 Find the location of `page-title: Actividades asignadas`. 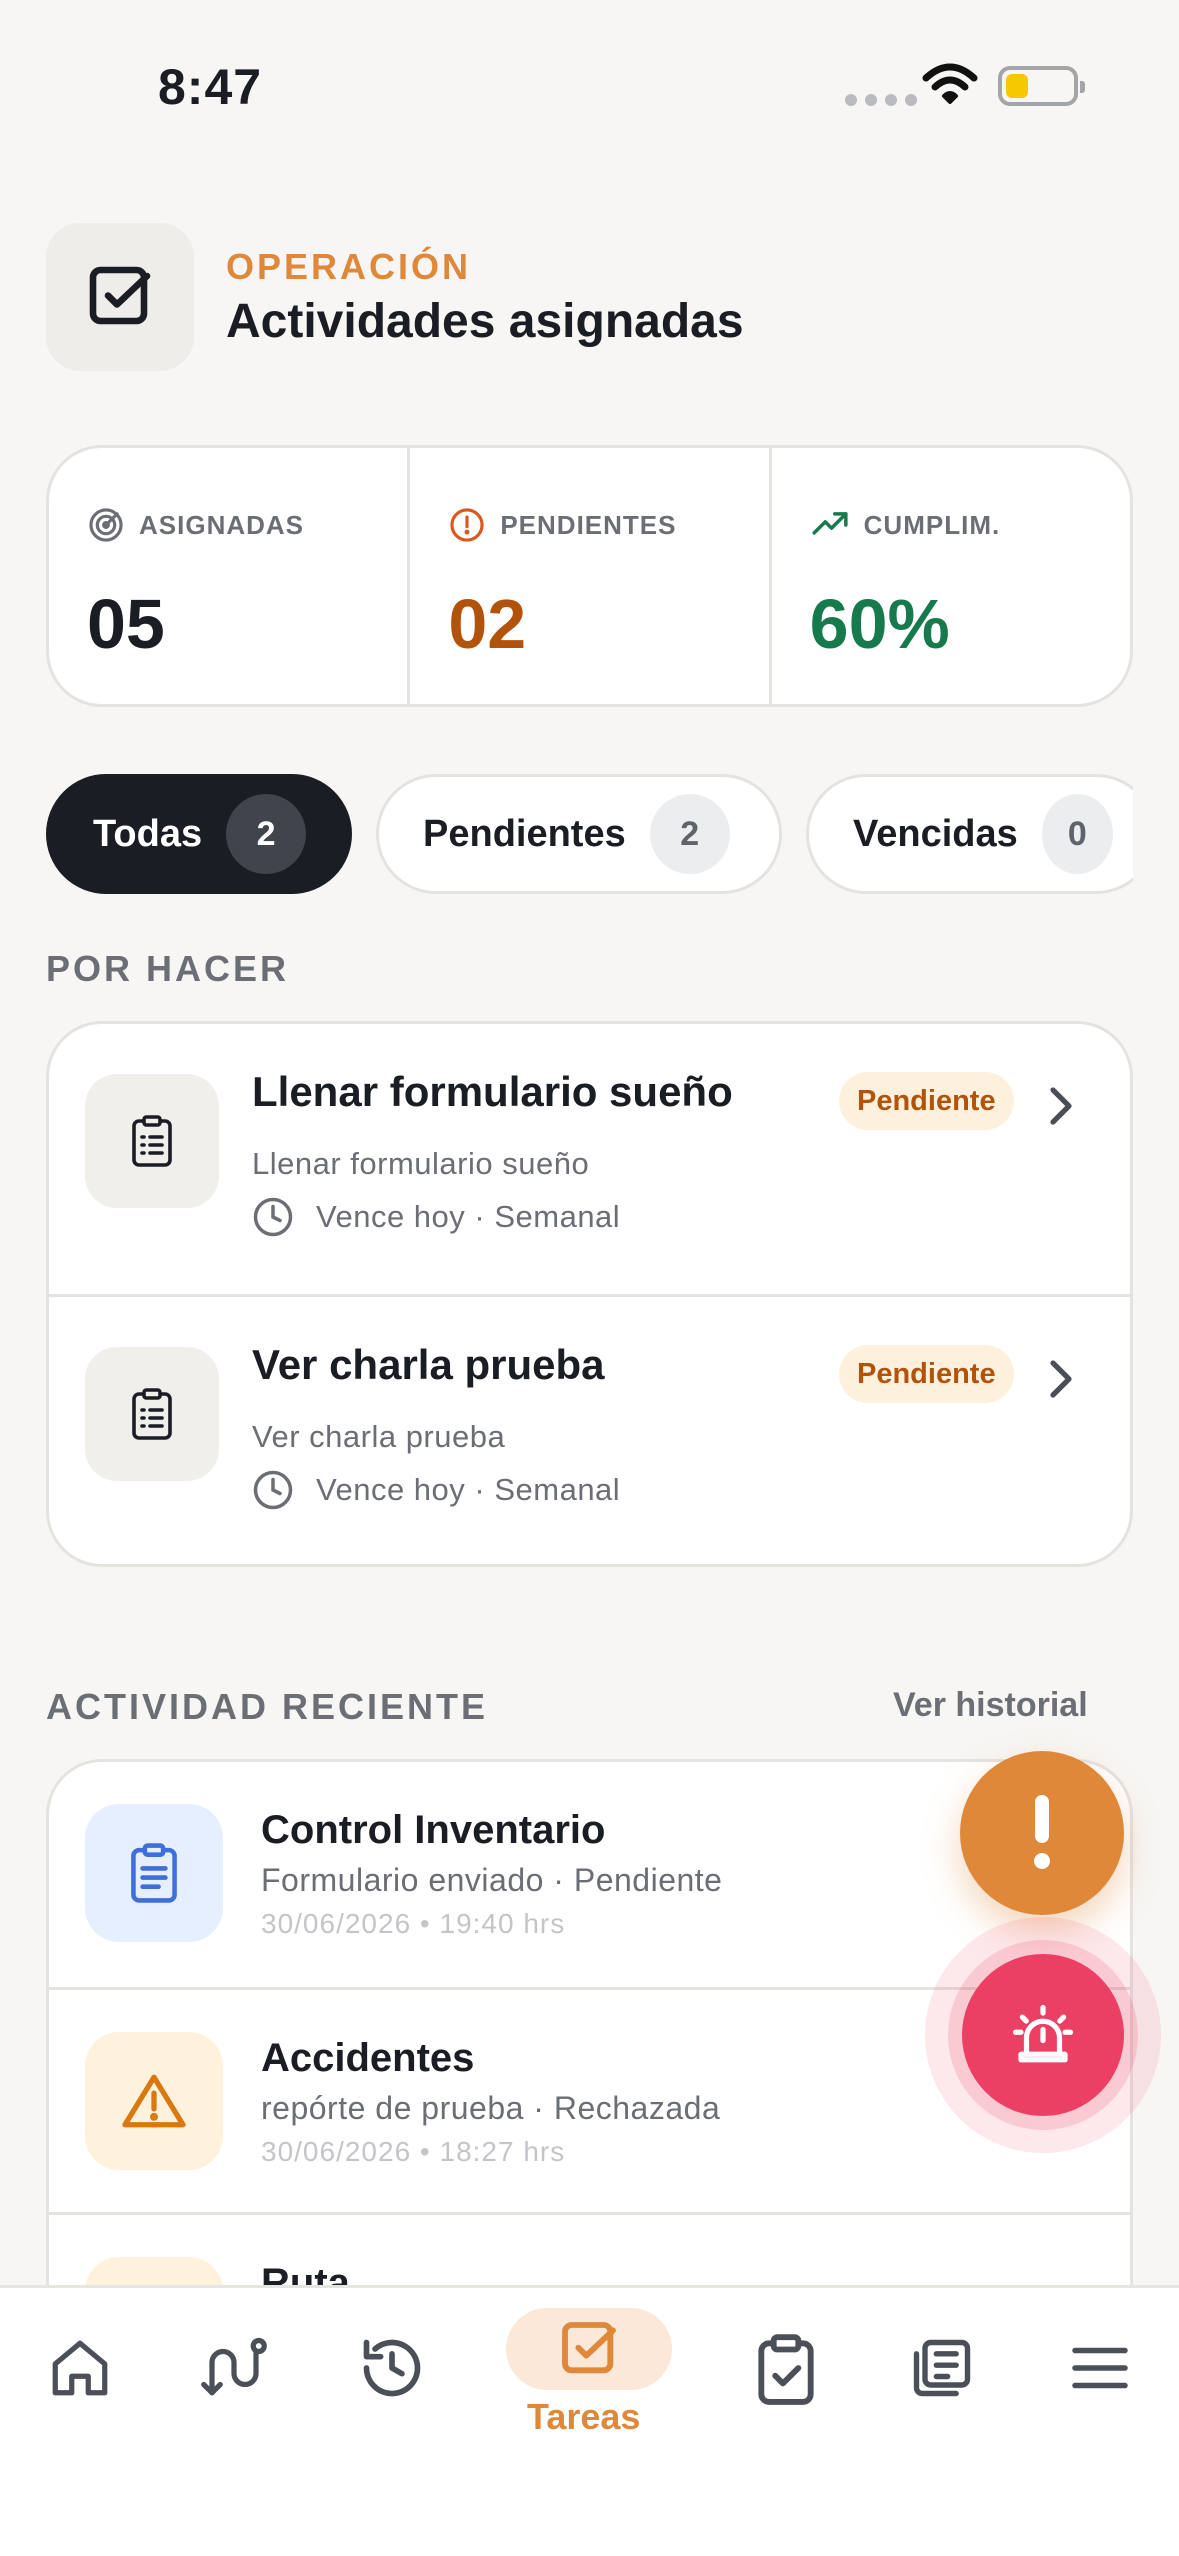

page-title: Actividades asignadas is located at coordinates (485, 321).